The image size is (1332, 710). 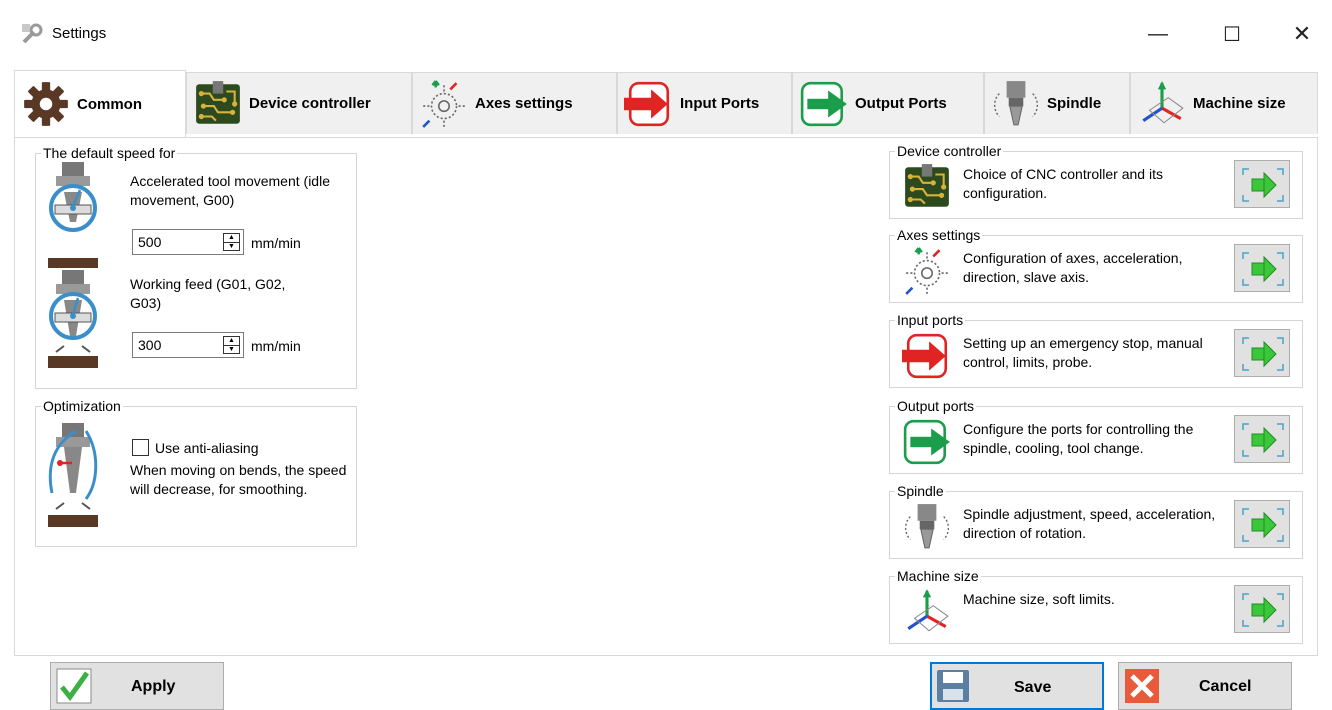 I want to click on tab-label: Output Ports, so click(x=901, y=103).